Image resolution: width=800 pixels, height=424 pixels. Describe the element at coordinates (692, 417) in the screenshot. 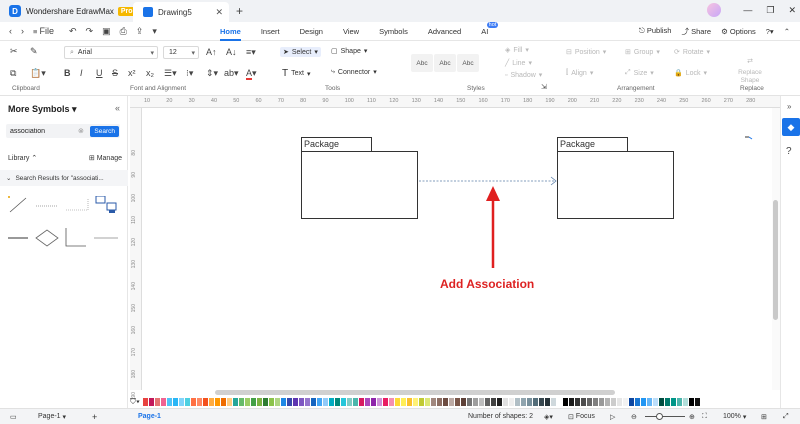

I see `zoom-in-icon: ⊕` at that location.